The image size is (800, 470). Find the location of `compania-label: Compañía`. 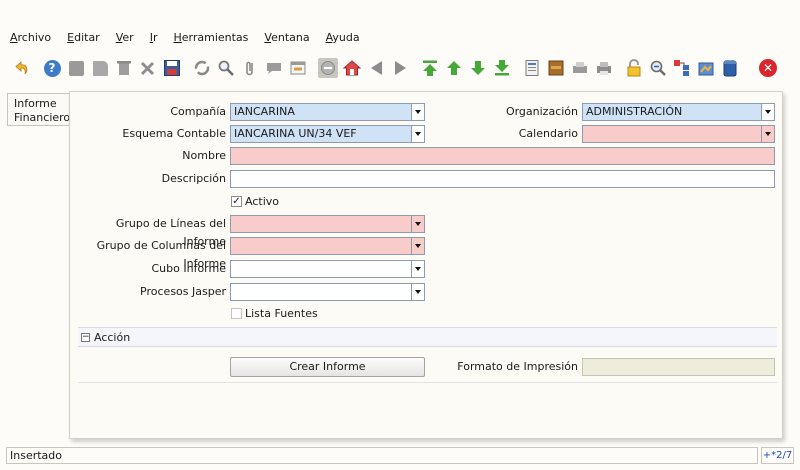

compania-label: Compañía is located at coordinates (198, 111).